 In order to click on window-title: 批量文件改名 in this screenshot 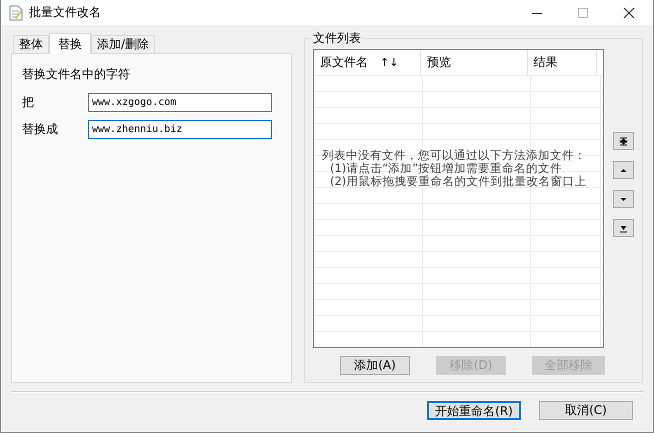, I will do `click(65, 12)`.